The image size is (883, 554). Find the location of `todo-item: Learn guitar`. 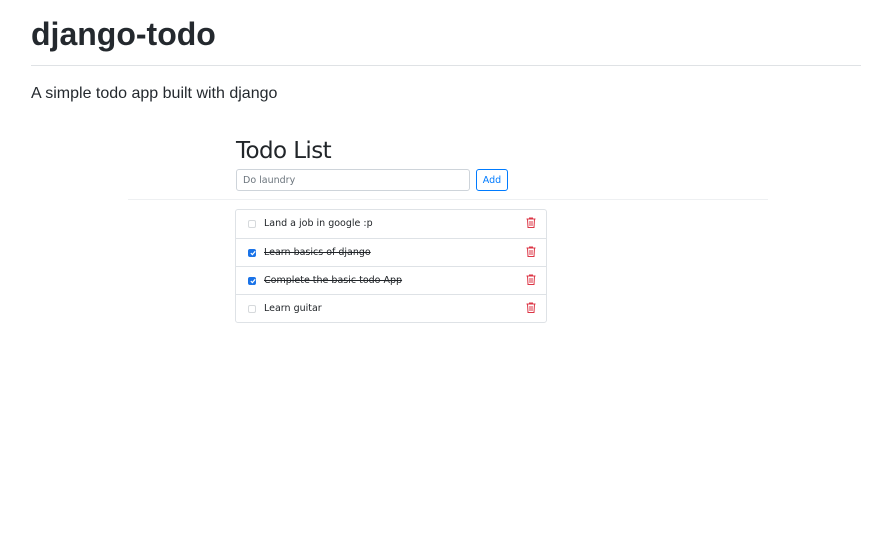

todo-item: Learn guitar is located at coordinates (391, 308).